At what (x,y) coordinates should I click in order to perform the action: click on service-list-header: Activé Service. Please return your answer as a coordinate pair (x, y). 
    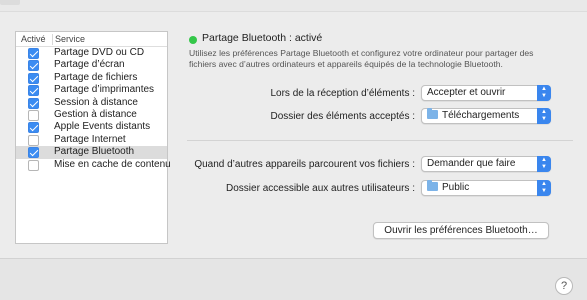
    Looking at the image, I should click on (91, 39).